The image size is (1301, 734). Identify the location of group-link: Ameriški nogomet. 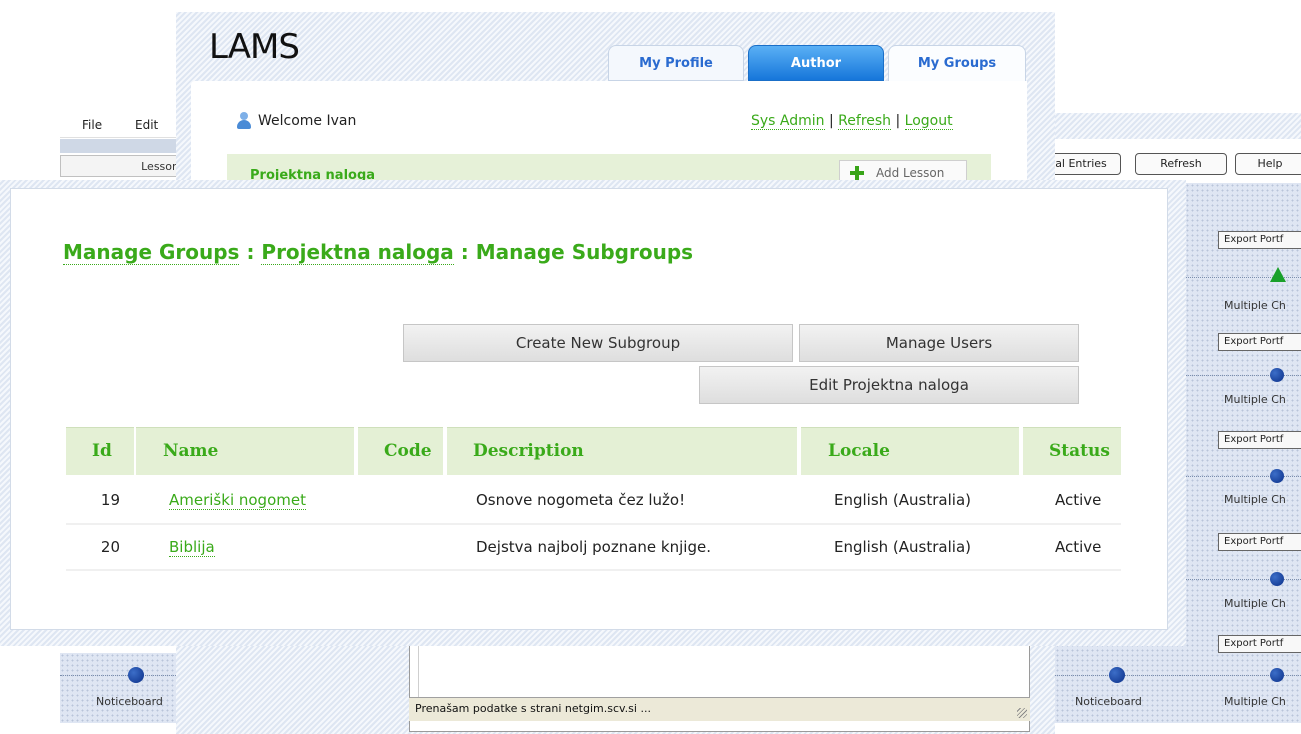
(237, 500).